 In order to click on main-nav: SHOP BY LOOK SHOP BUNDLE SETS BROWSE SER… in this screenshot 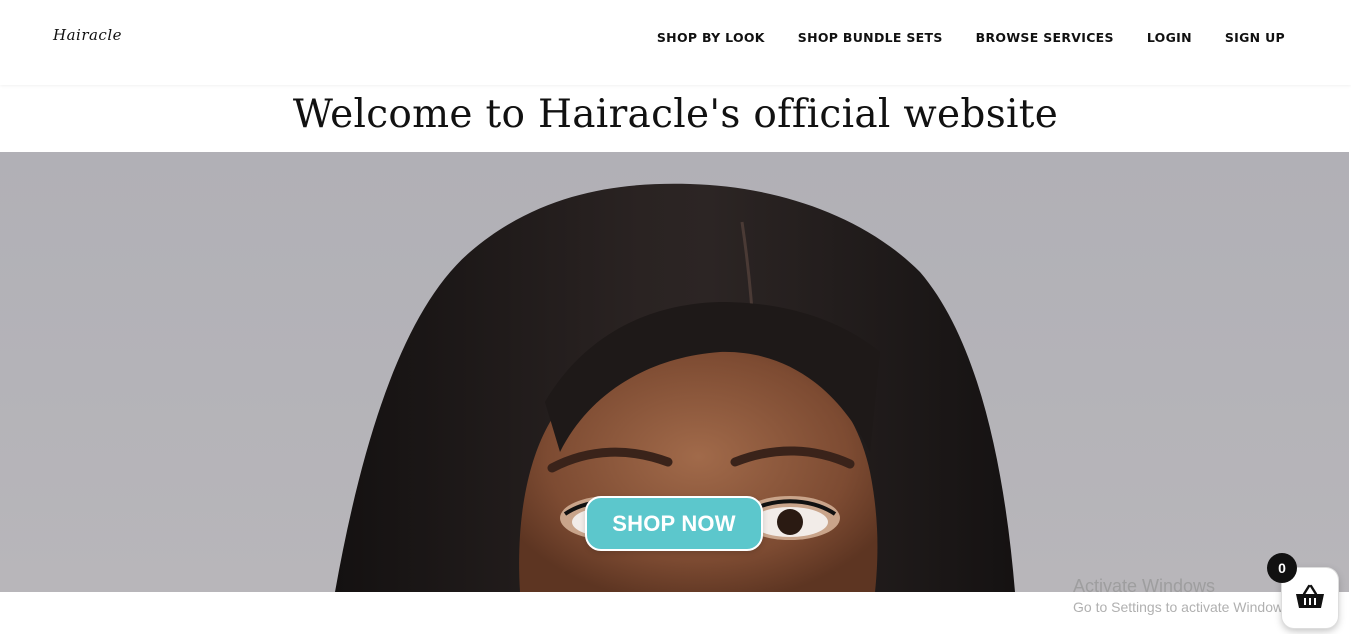, I will do `click(954, 37)`.